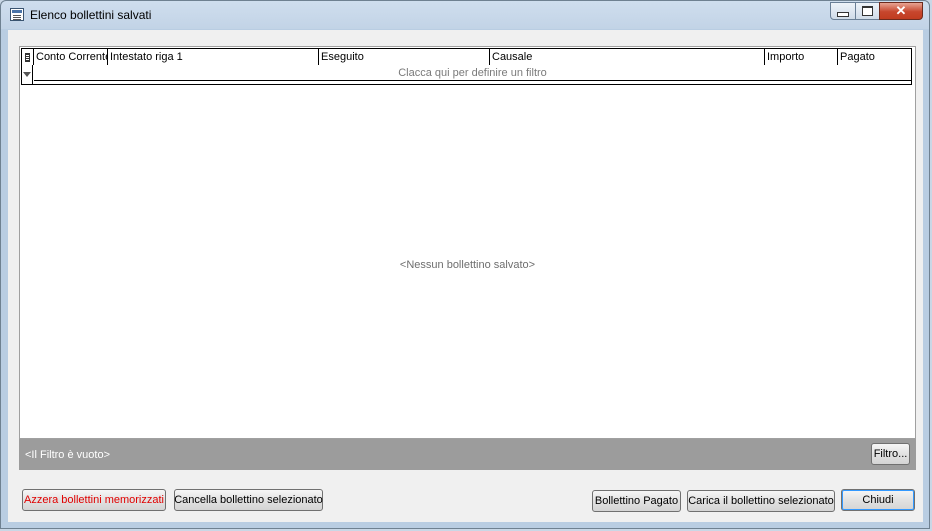 The height and width of the screenshot is (531, 932). I want to click on minimize-button, so click(843, 11).